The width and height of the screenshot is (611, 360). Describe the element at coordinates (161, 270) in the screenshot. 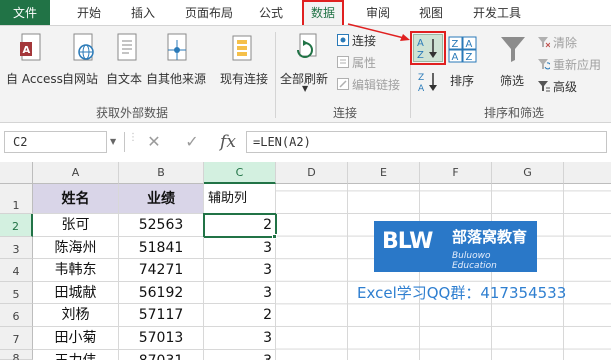

I see `table-cell-value: 74271` at that location.